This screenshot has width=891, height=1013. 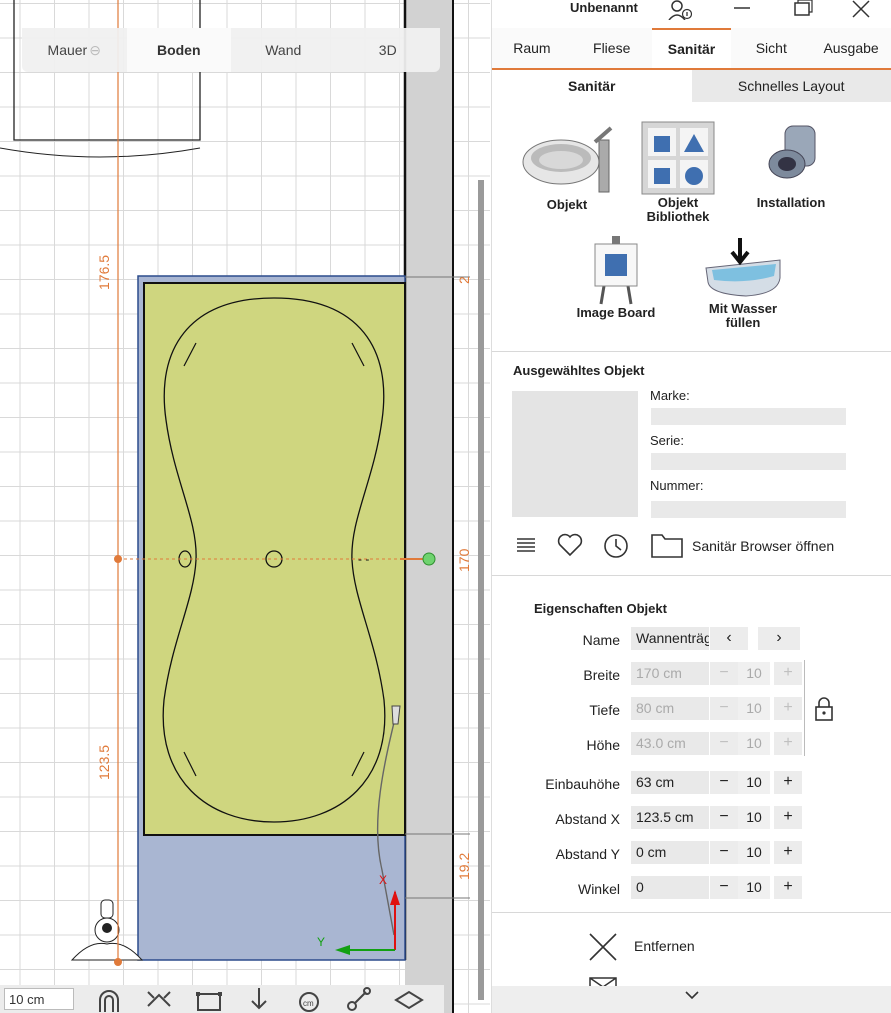 What do you see at coordinates (724, 743) in the screenshot?
I see `hoehe-minus-button: −` at bounding box center [724, 743].